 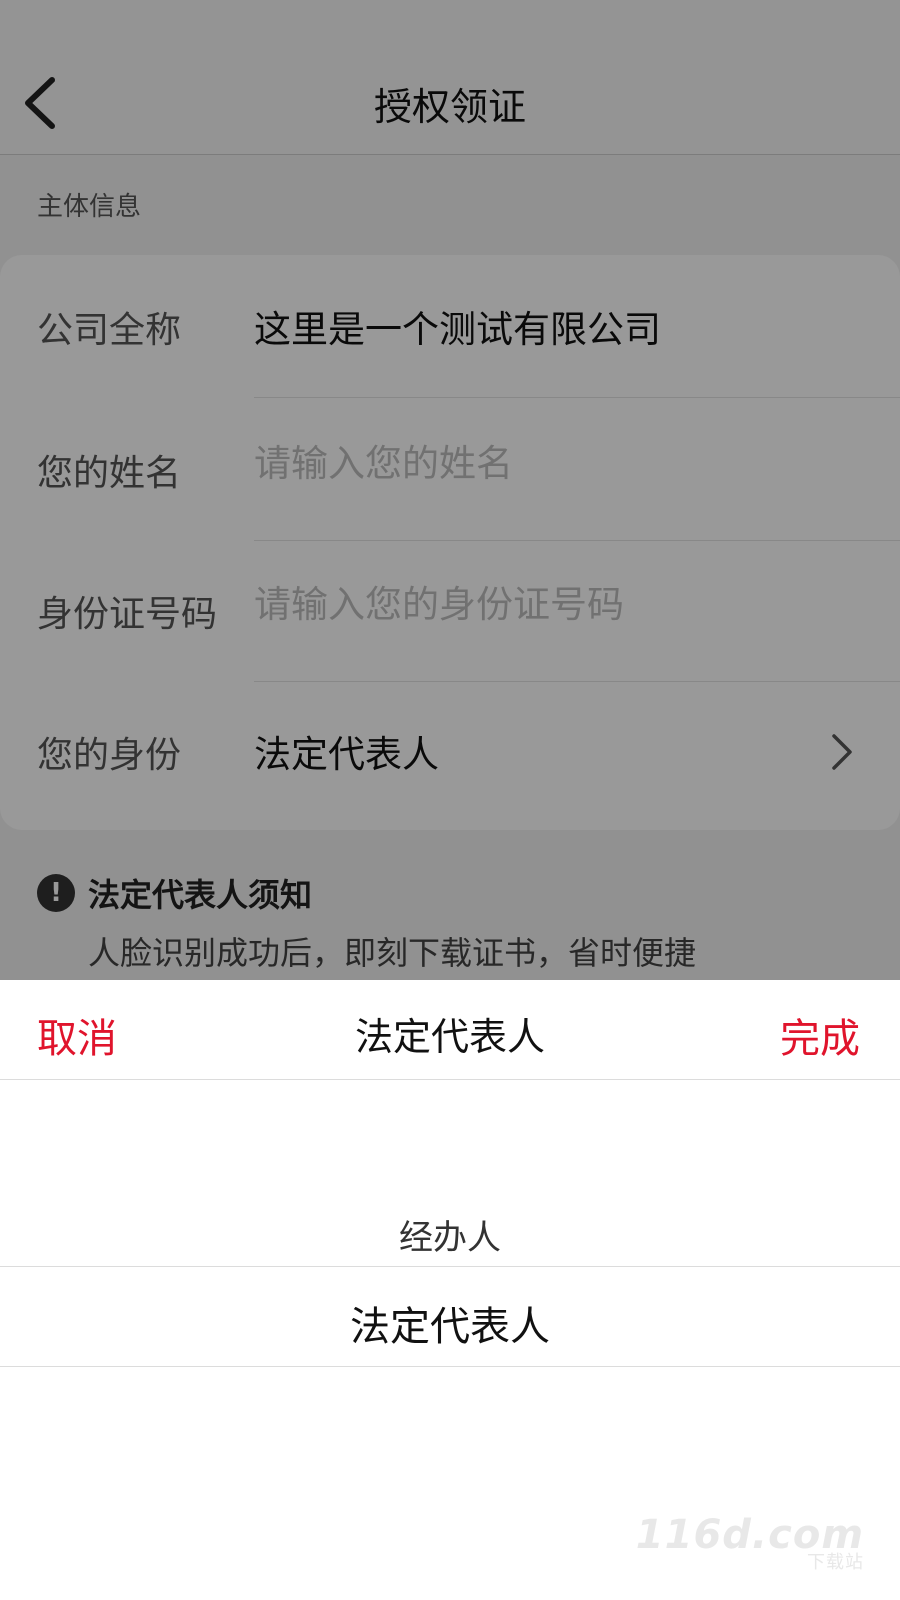 What do you see at coordinates (450, 1323) in the screenshot?
I see `picker-option-selected: 法定代表人` at bounding box center [450, 1323].